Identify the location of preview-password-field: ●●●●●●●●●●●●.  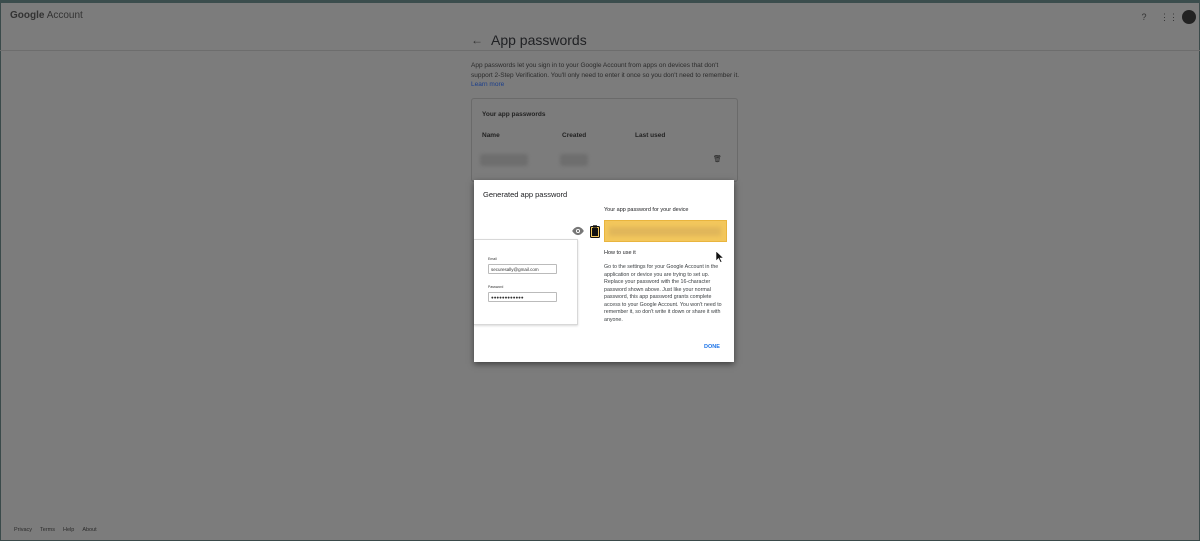
(522, 297).